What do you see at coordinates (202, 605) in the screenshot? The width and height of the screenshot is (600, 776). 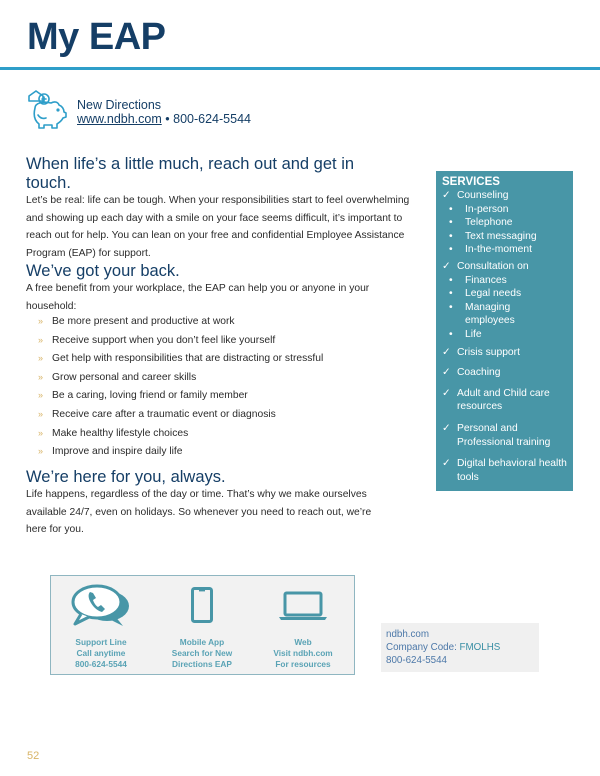 I see `mobile-phone-icon` at bounding box center [202, 605].